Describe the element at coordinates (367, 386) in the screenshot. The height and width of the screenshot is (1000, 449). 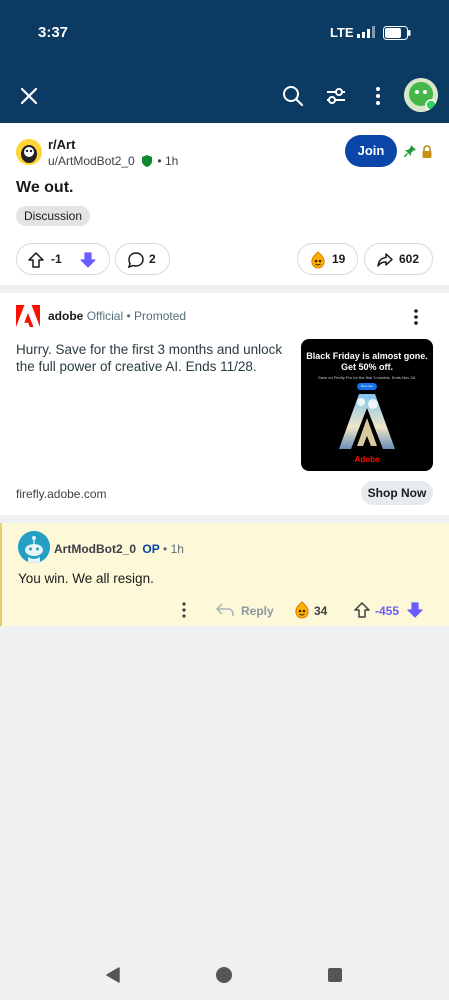
I see `ad-image-cta: Buy now` at that location.